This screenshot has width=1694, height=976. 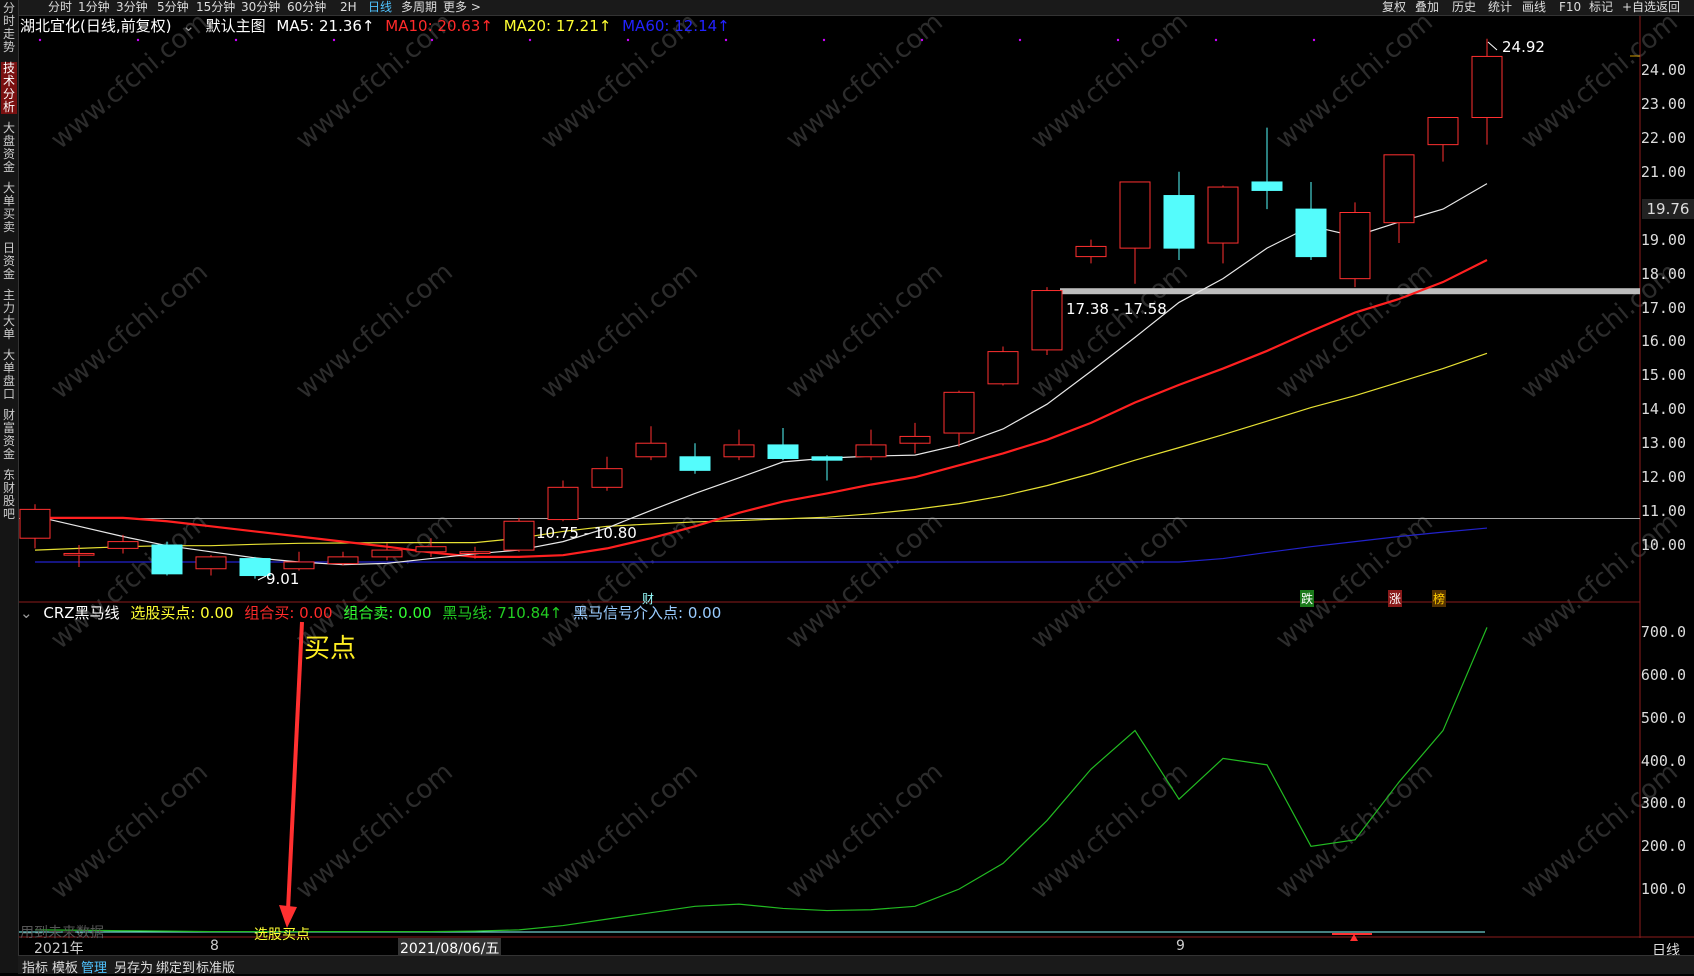 I want to click on period-tab-2: 3分钟, so click(x=132, y=7).